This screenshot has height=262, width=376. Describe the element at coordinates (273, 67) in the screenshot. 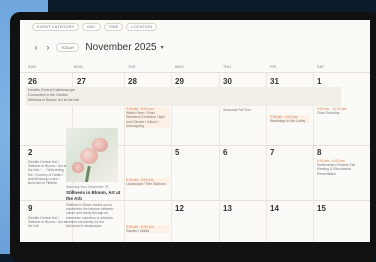

I see `weekday-fri: FRI` at that location.